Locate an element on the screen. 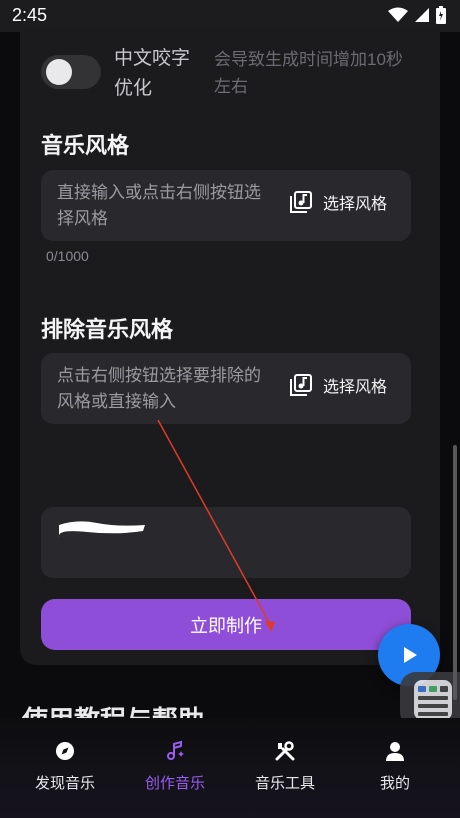  annotation-arrow is located at coordinates (216, 525).